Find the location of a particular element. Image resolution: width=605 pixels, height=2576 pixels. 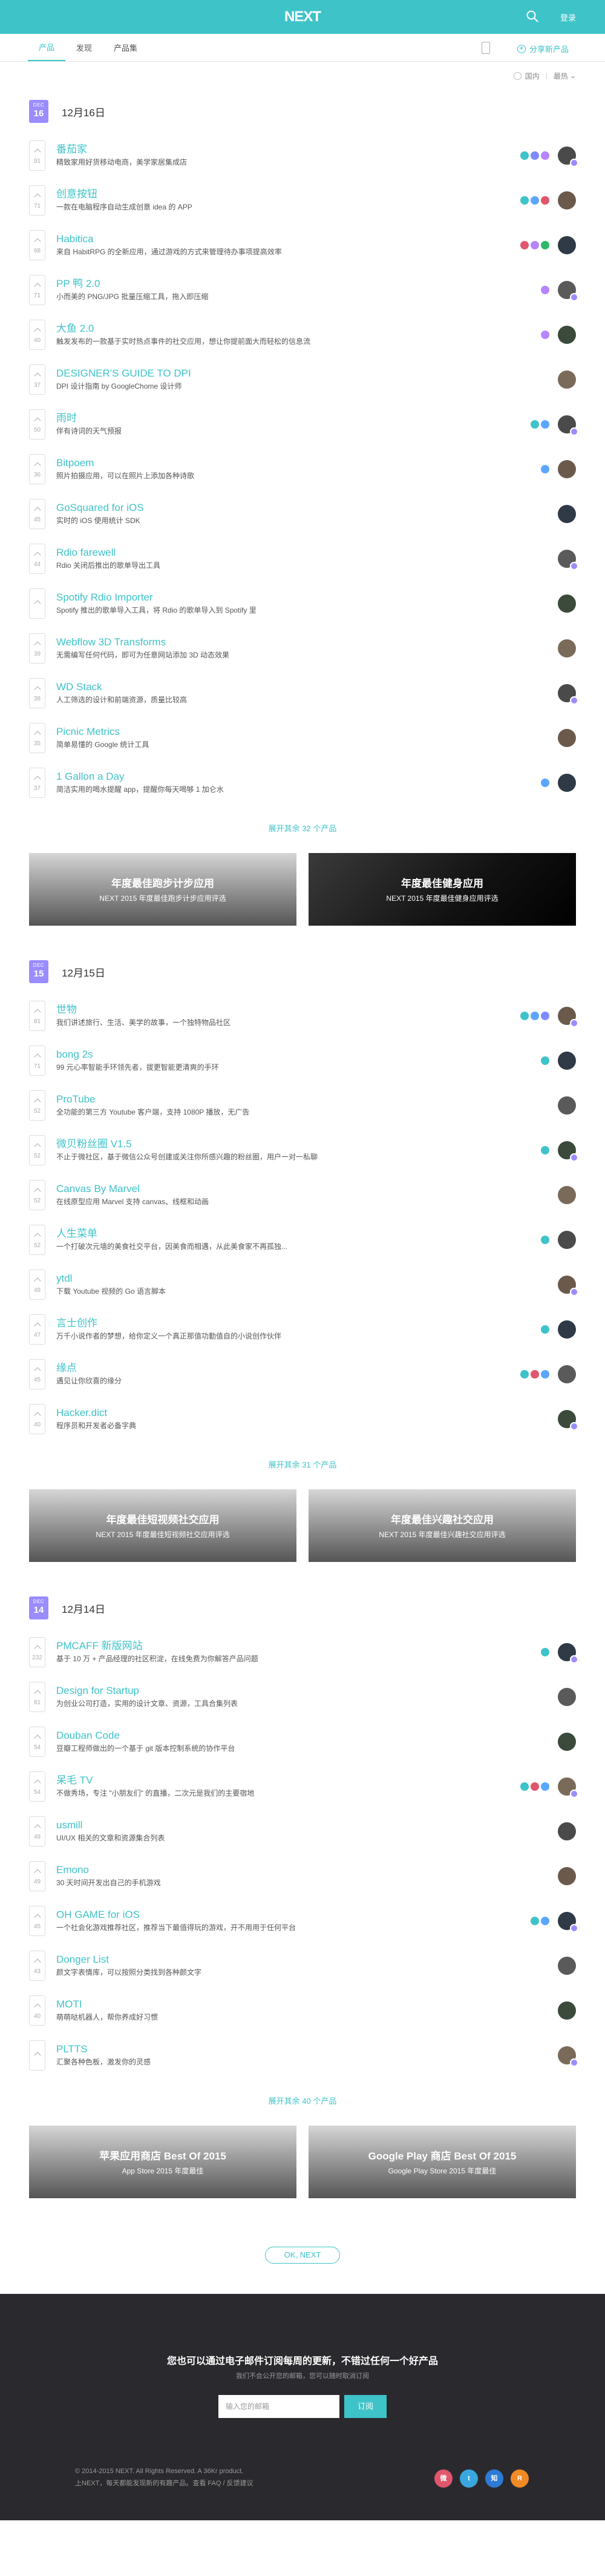

award-banner: 年度最佳短视频社交应用 NEXT 2015 年度最佳短视频社交应用评选 is located at coordinates (162, 1525).